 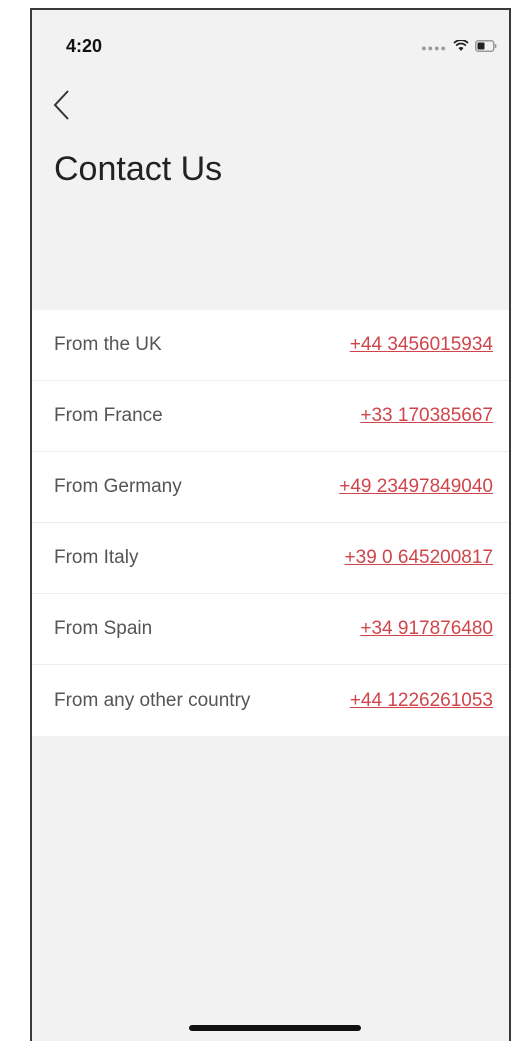 I want to click on wifi-icon, so click(x=461, y=48).